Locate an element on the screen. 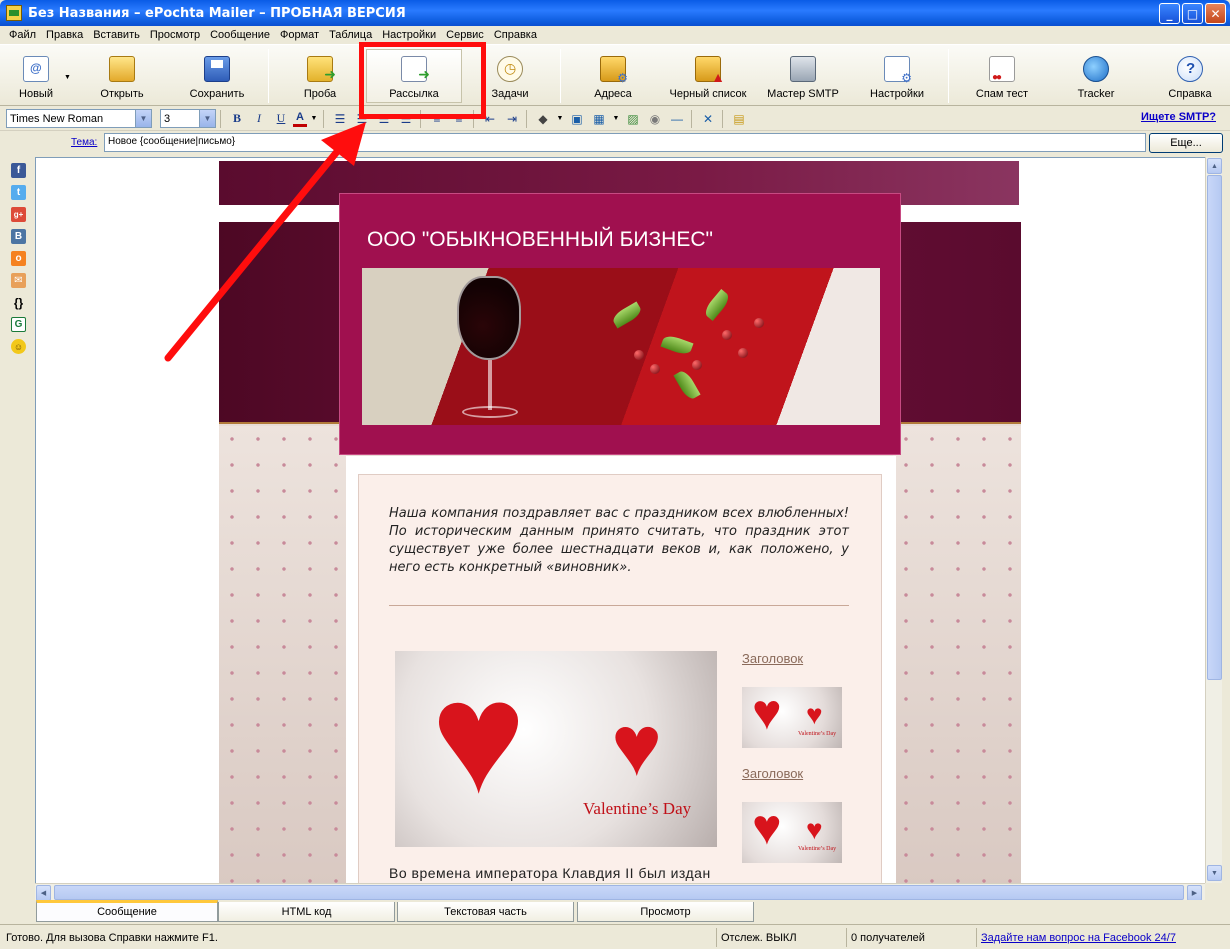 This screenshot has width=1230, height=949. annotation-arrow-shaft is located at coordinates (254, 253).